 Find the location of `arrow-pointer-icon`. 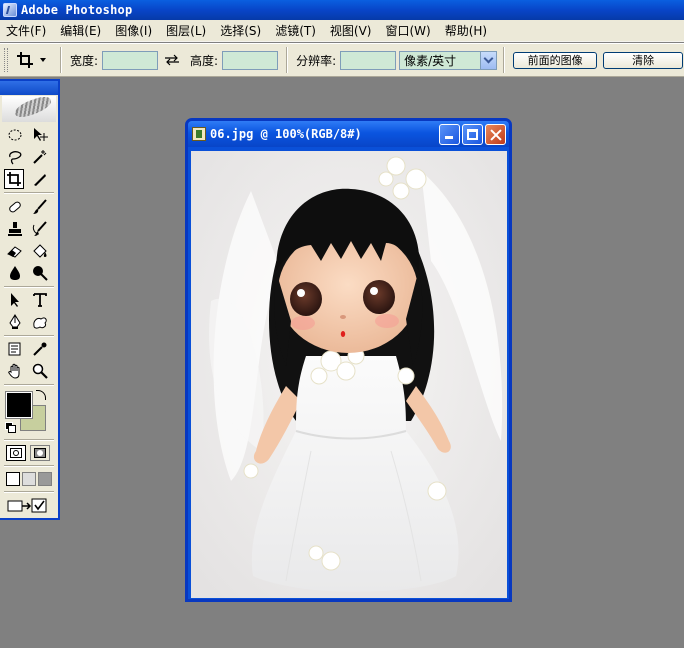

arrow-pointer-icon is located at coordinates (15, 300).